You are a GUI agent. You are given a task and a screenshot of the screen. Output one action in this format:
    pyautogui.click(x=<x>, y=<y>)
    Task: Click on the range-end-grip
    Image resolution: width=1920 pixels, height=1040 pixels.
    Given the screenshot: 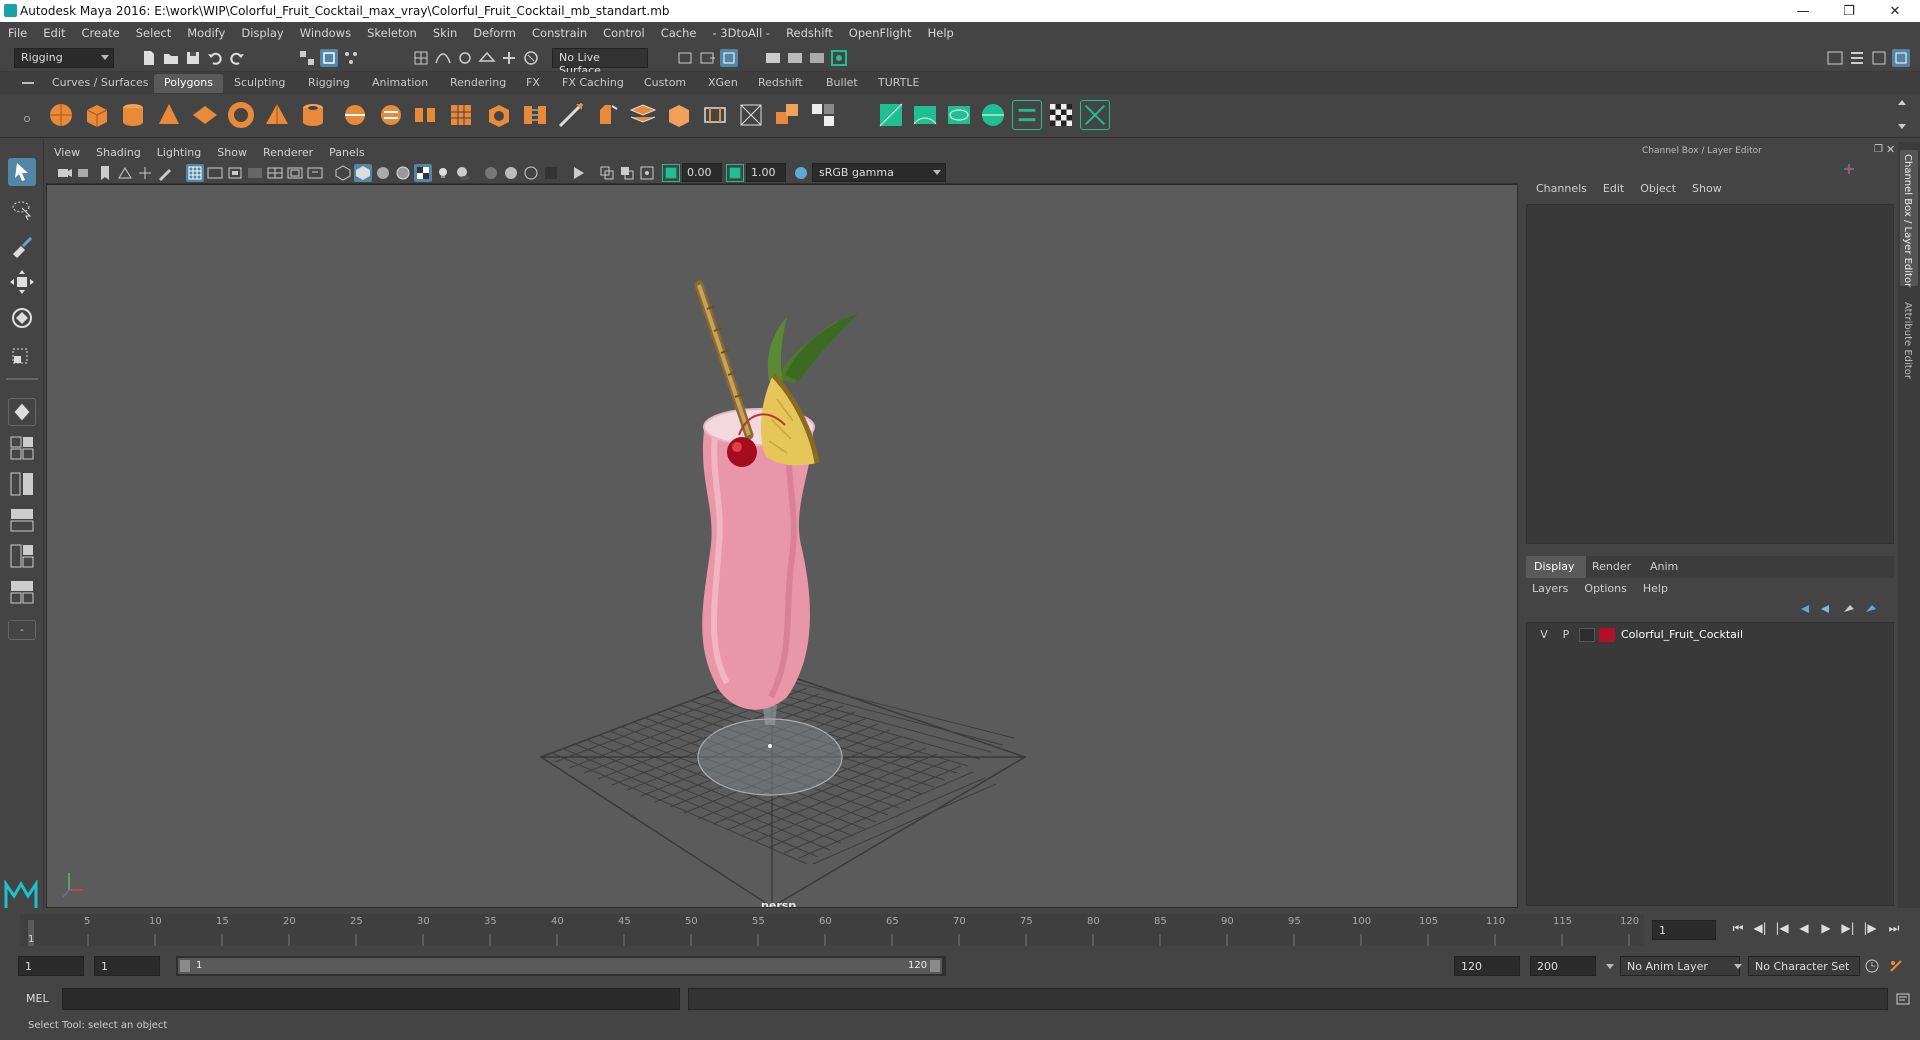 What is the action you would take?
    pyautogui.click(x=935, y=966)
    